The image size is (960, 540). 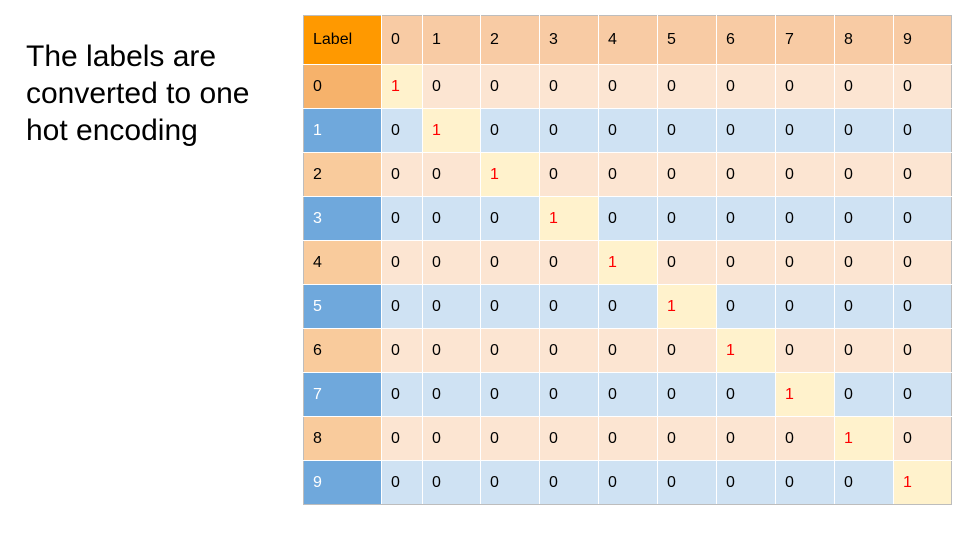 I want to click on column-header: 7, so click(x=805, y=40).